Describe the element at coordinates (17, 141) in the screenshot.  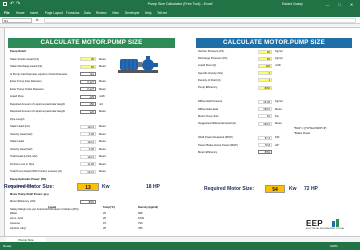
I see `row-label: Static Head` at that location.